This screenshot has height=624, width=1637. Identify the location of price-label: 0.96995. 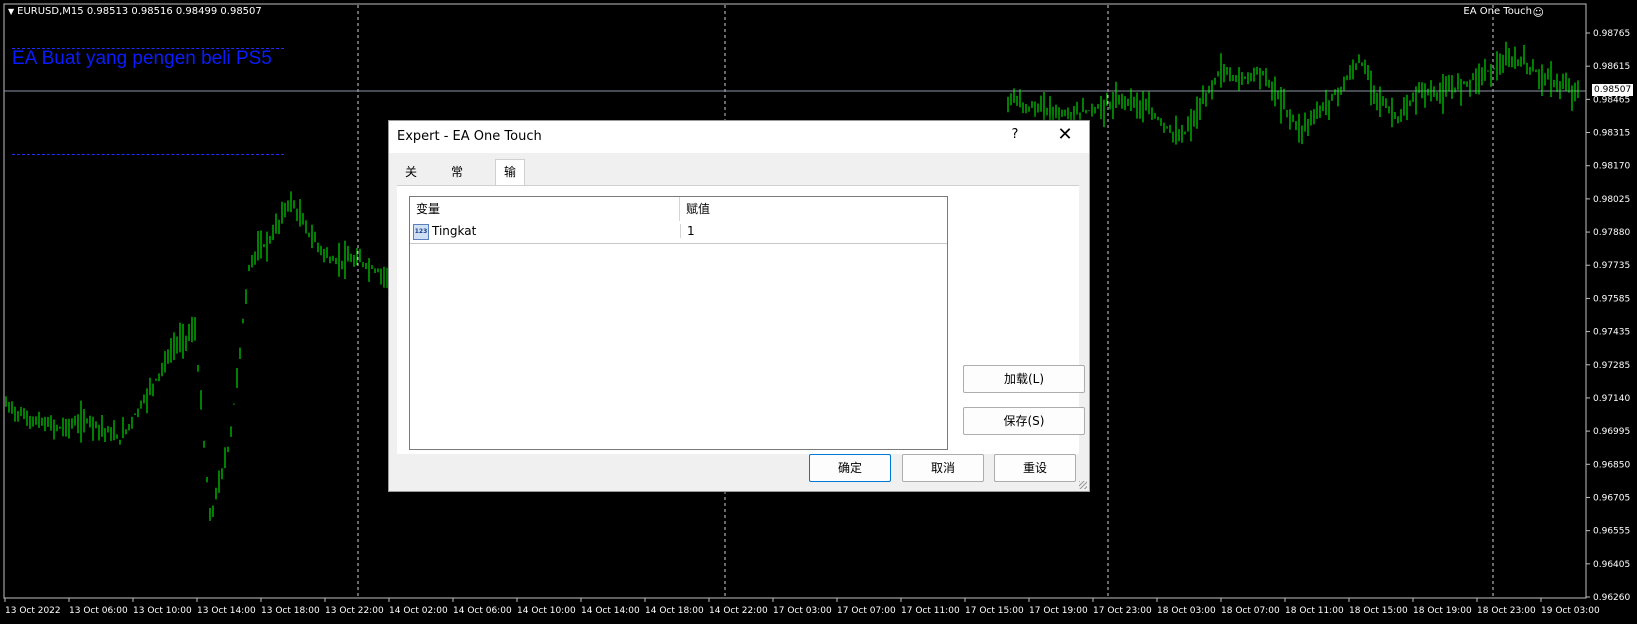
(1611, 432).